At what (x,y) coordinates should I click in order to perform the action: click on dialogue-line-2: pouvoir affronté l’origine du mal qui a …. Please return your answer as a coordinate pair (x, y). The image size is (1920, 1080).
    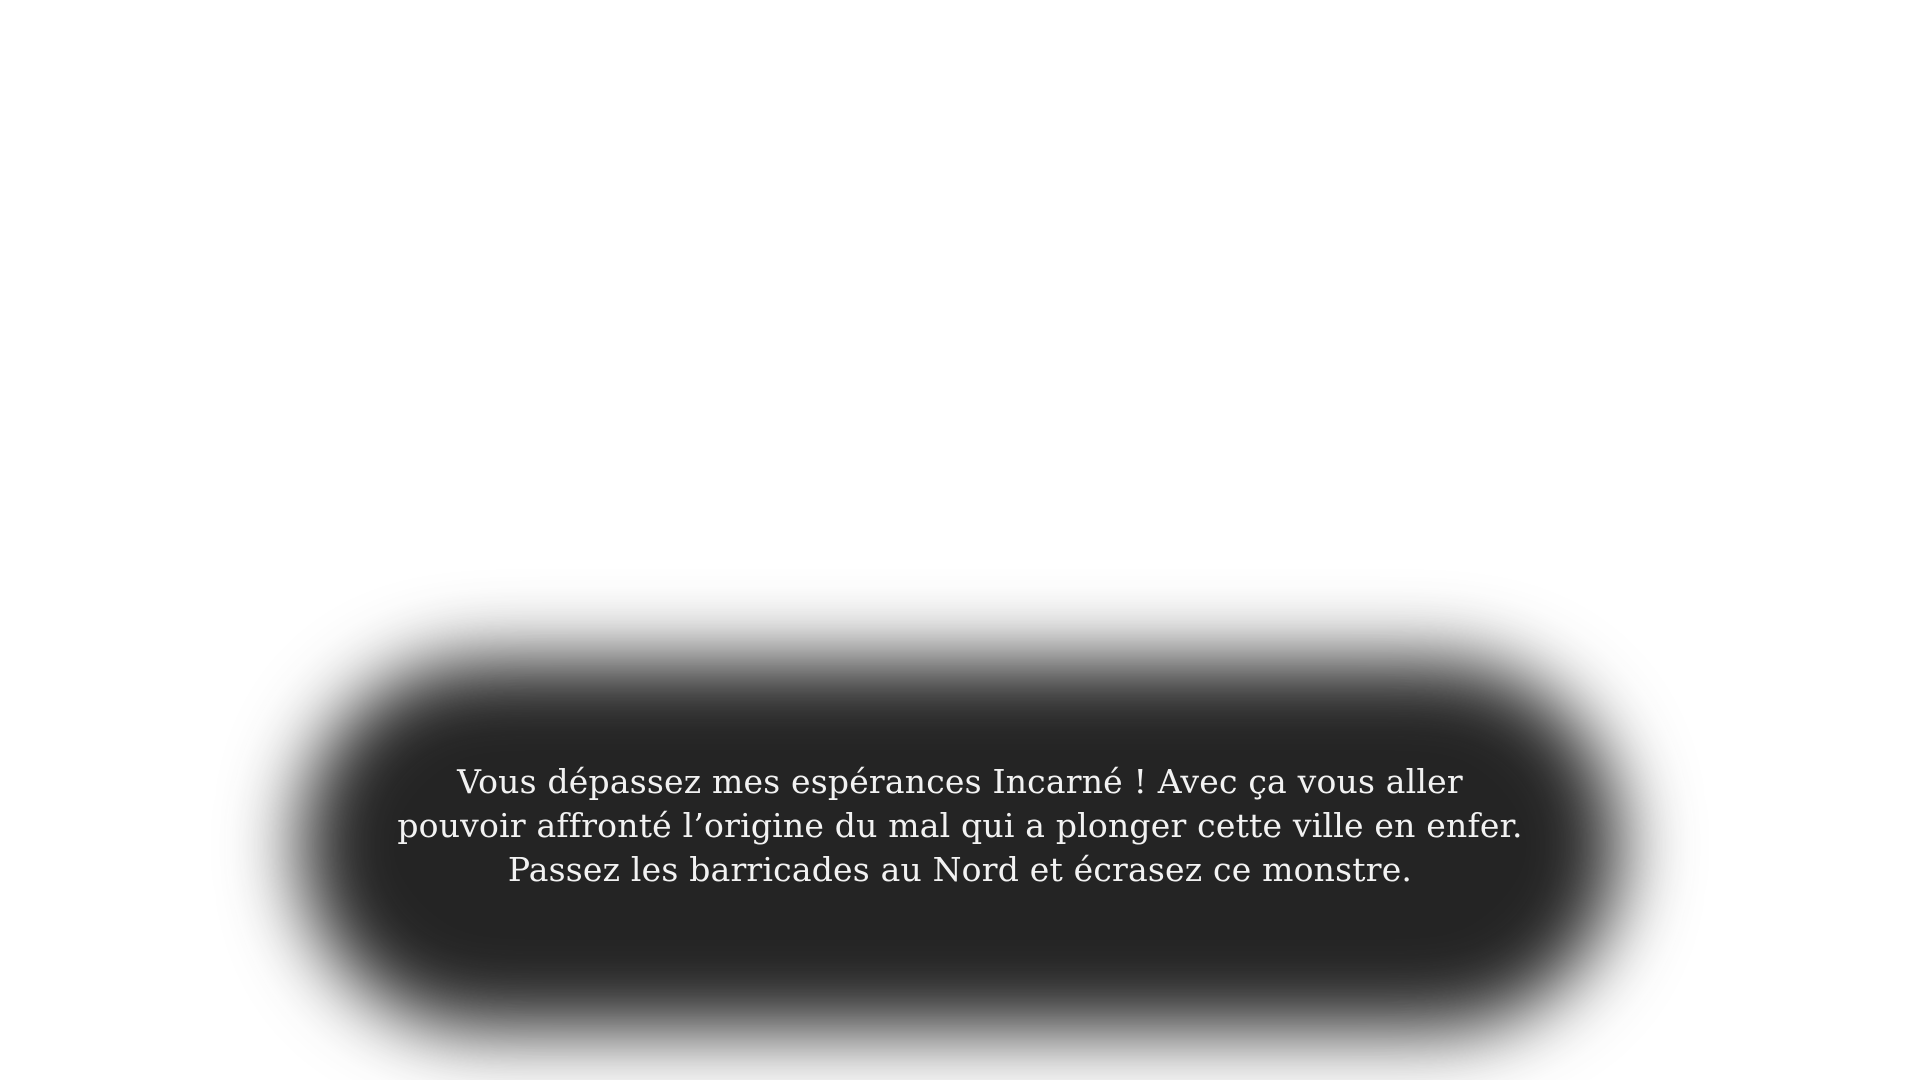
    Looking at the image, I should click on (960, 825).